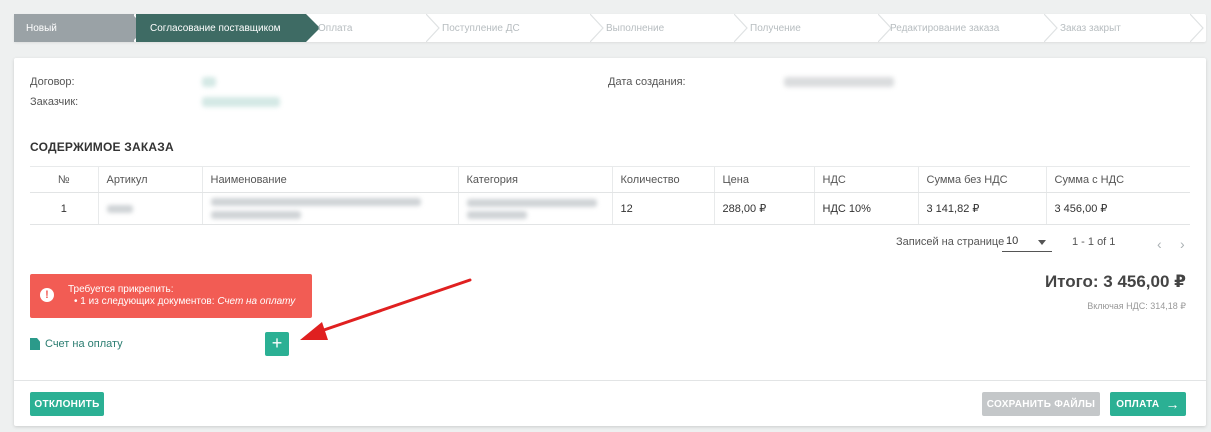 This screenshot has width=1211, height=432. I want to click on column-header: Количество, so click(663, 179).